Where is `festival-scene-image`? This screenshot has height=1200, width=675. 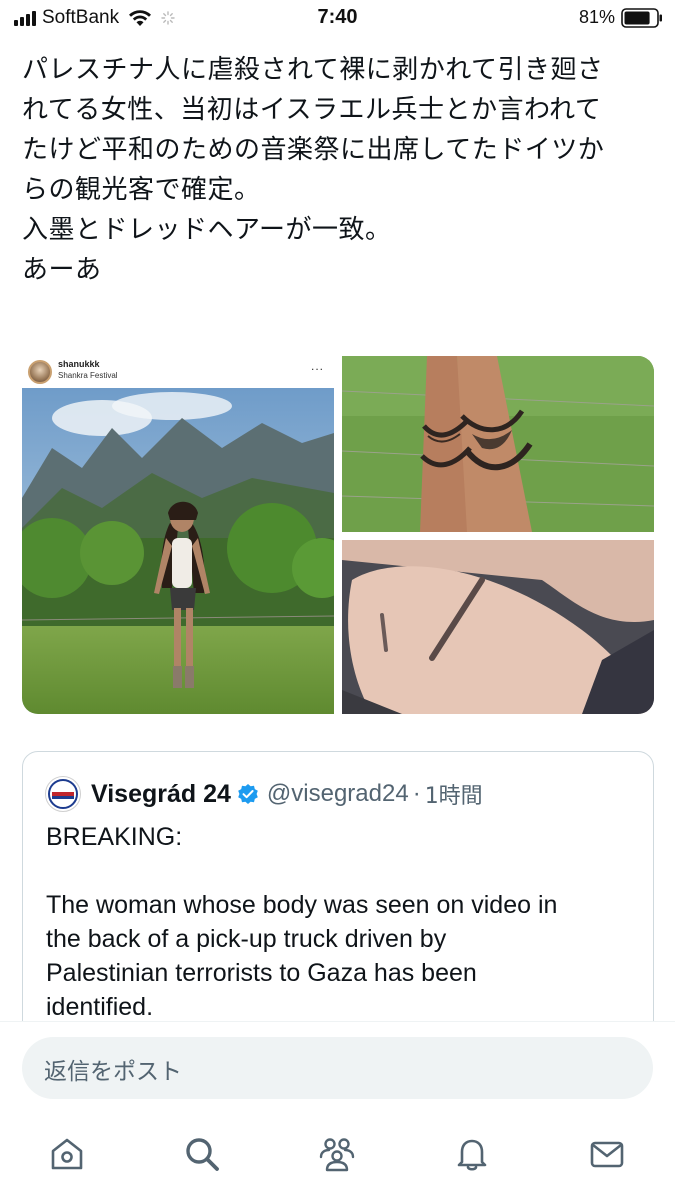
festival-scene-image is located at coordinates (178, 551).